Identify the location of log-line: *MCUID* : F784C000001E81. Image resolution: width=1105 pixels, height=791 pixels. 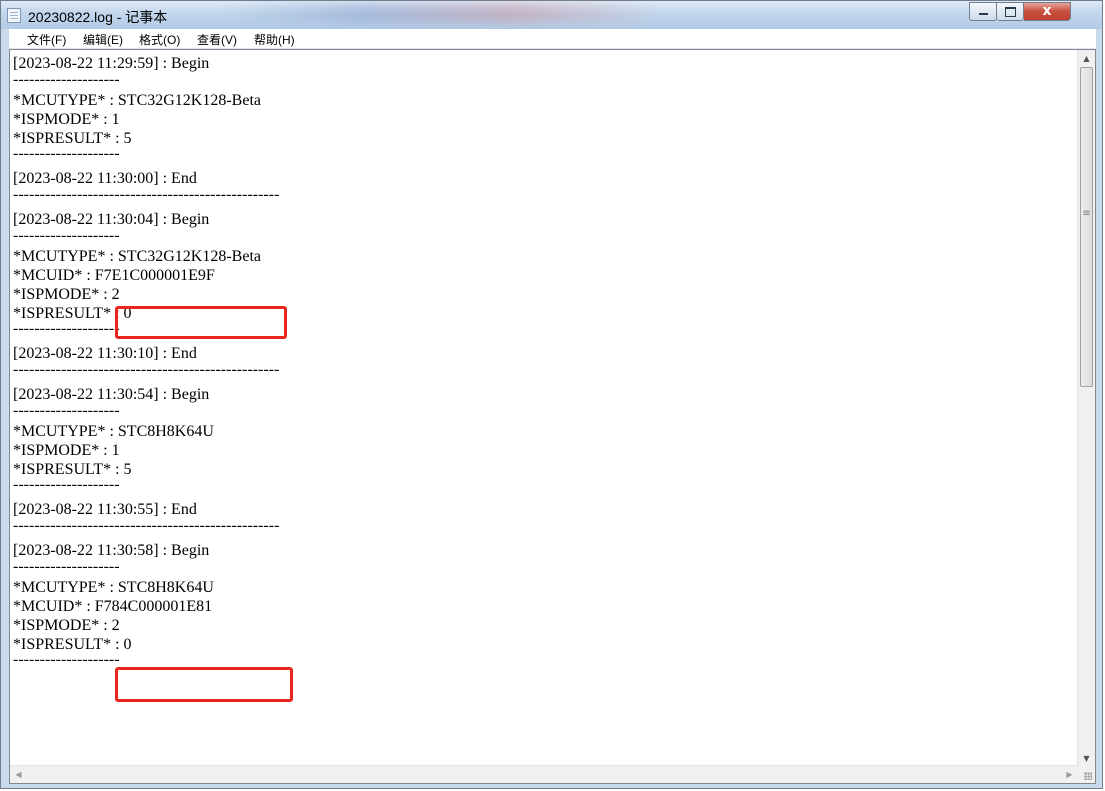
(113, 606).